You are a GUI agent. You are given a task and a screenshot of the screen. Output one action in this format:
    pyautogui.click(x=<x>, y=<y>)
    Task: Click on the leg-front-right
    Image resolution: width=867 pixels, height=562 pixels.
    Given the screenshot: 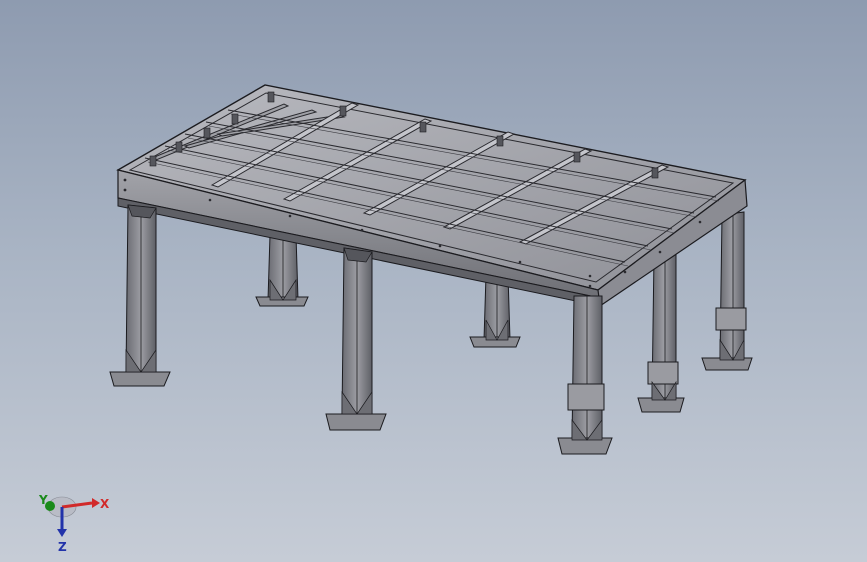 What is the action you would take?
    pyautogui.click(x=585, y=375)
    